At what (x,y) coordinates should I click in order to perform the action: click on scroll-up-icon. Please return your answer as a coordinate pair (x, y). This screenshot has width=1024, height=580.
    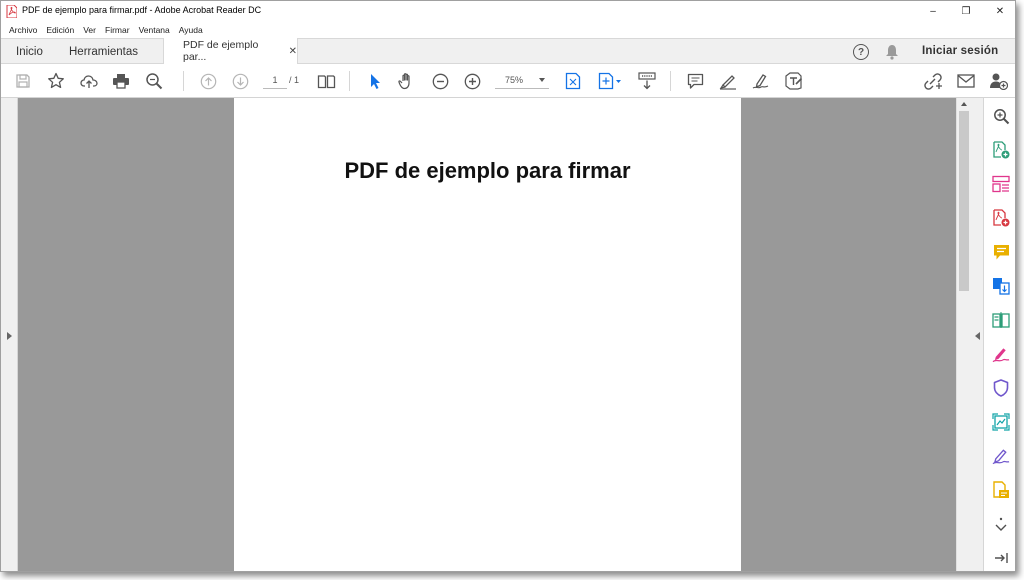
    Looking at the image, I should click on (964, 104).